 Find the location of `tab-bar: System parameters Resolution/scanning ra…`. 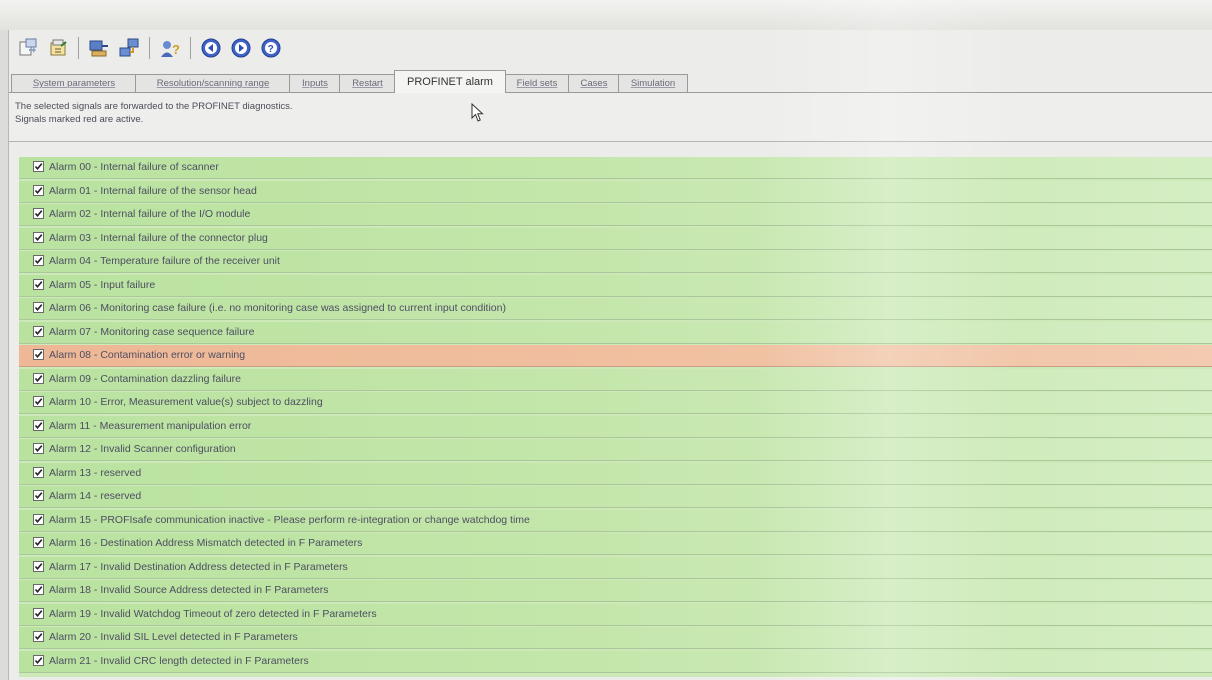

tab-bar: System parameters Resolution/scanning ra… is located at coordinates (610, 81).